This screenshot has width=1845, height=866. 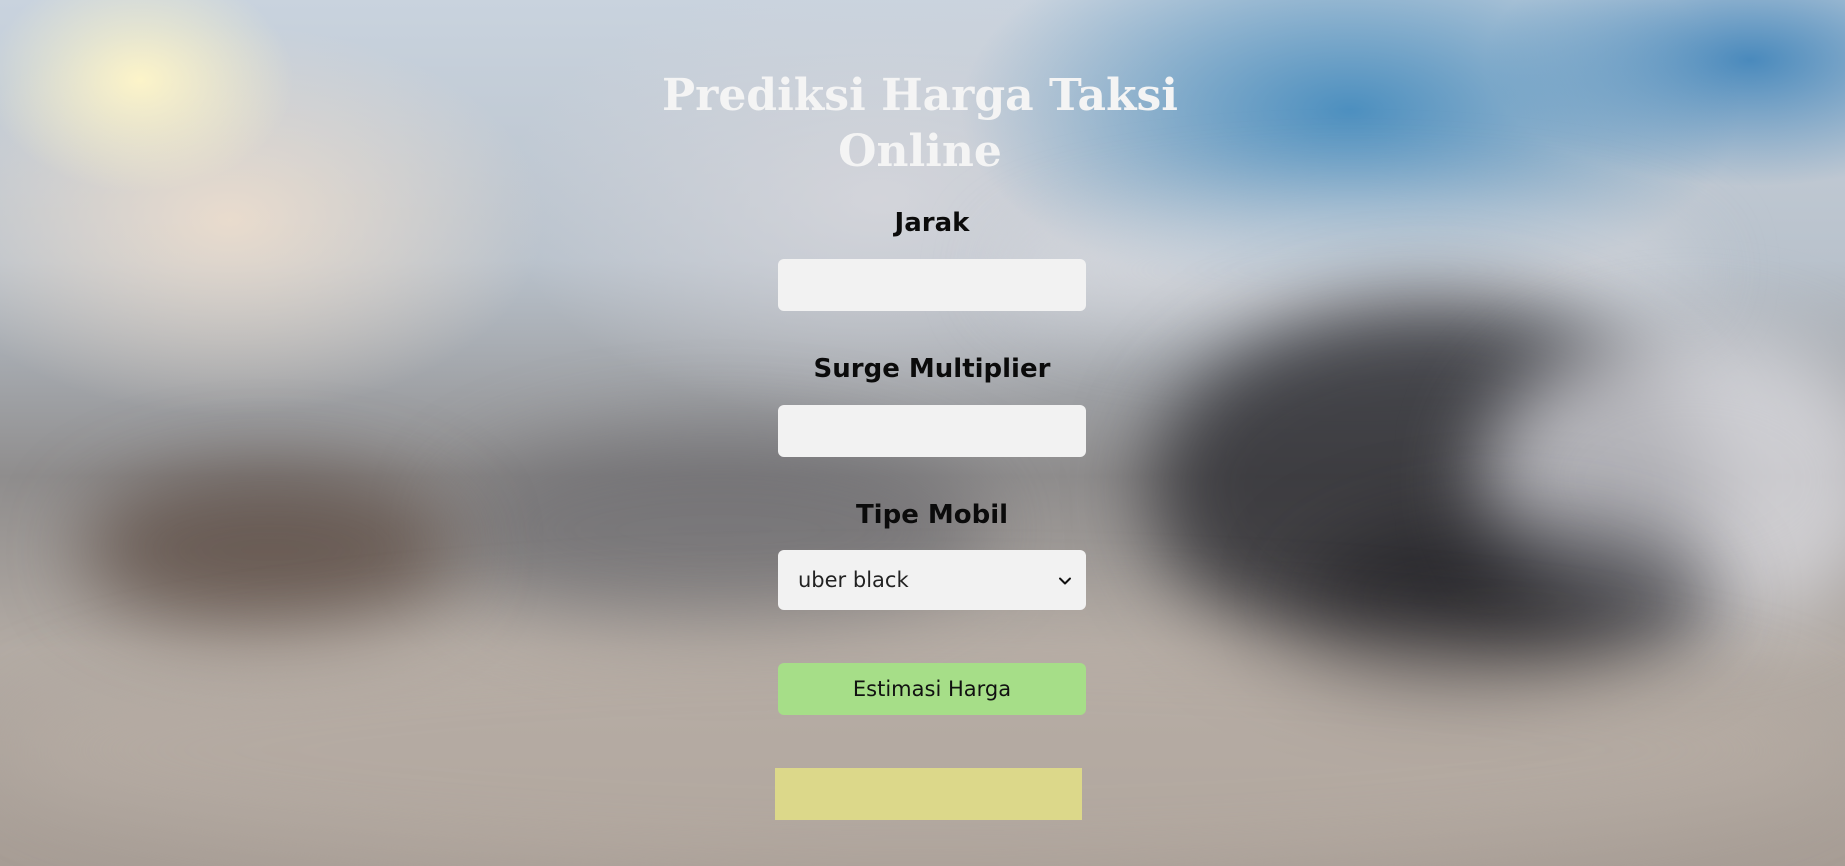 I want to click on page-title: Prediksi Harga Taksi Online, so click(x=920, y=123).